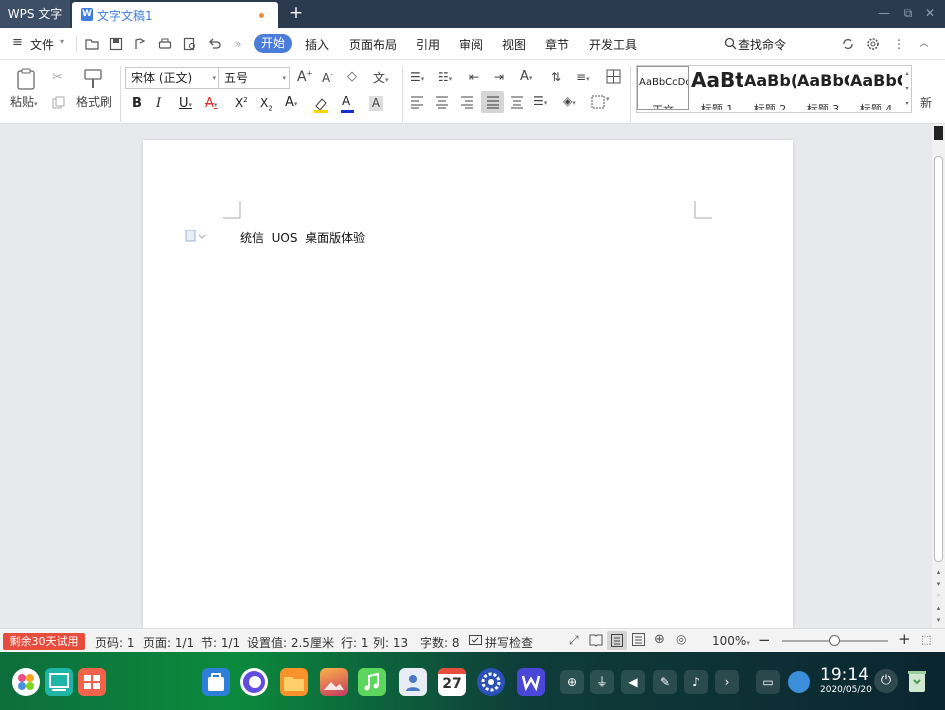 This screenshot has width=945, height=710. What do you see at coordinates (908, 13) in the screenshot?
I see `restore-button: ⧉` at bounding box center [908, 13].